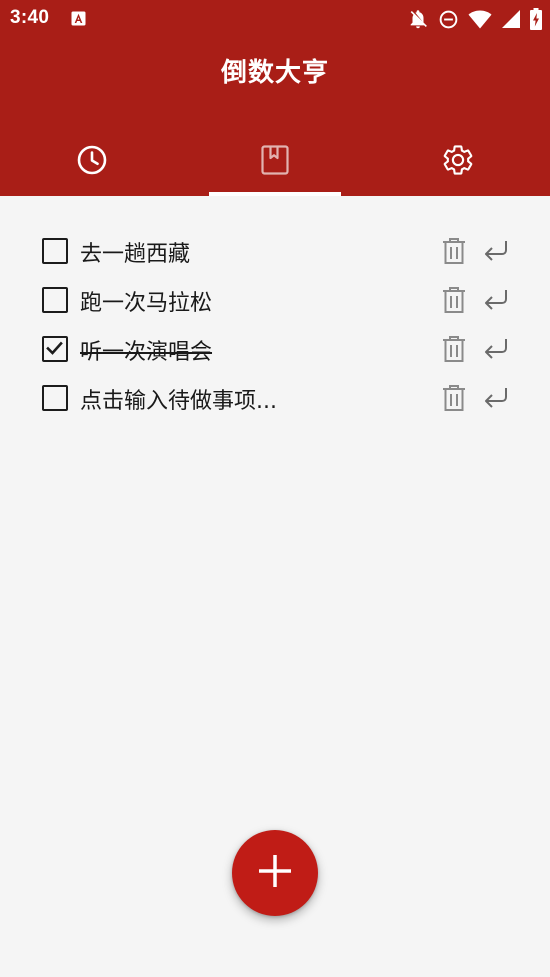  I want to click on tab-bar, so click(275, 162).